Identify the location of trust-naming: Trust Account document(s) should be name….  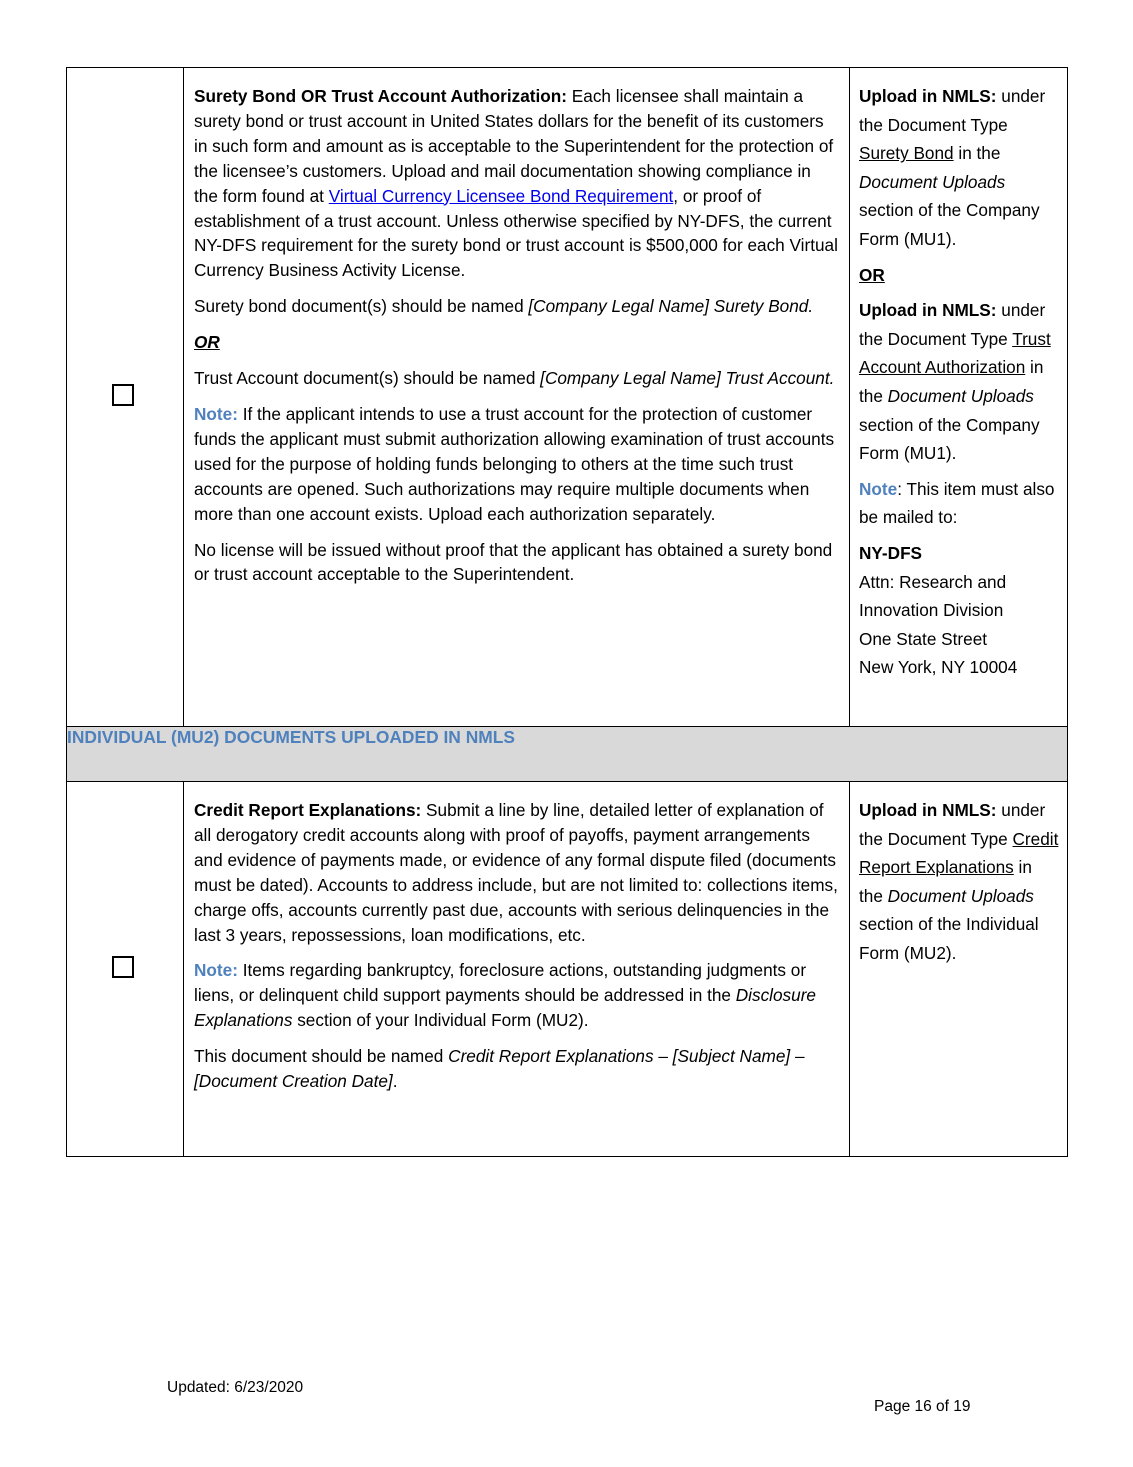
(514, 378).